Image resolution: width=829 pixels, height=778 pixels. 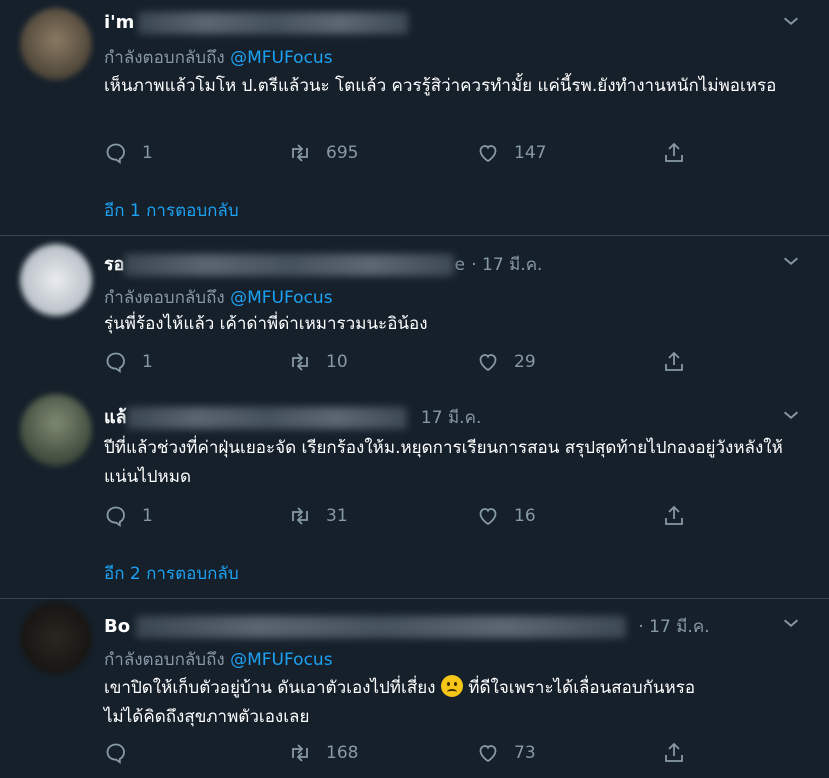 What do you see at coordinates (318, 516) in the screenshot?
I see `retweet-button: 31` at bounding box center [318, 516].